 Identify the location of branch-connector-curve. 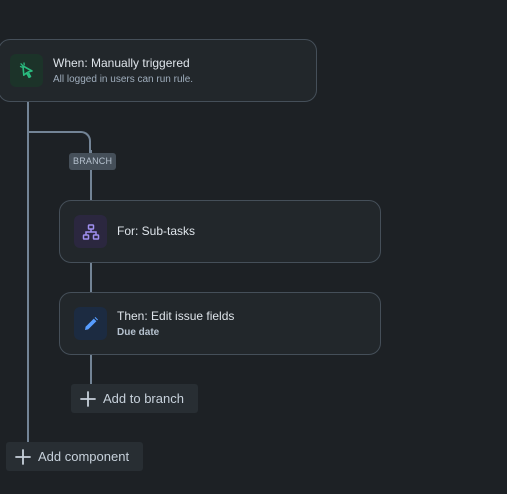
(59, 143).